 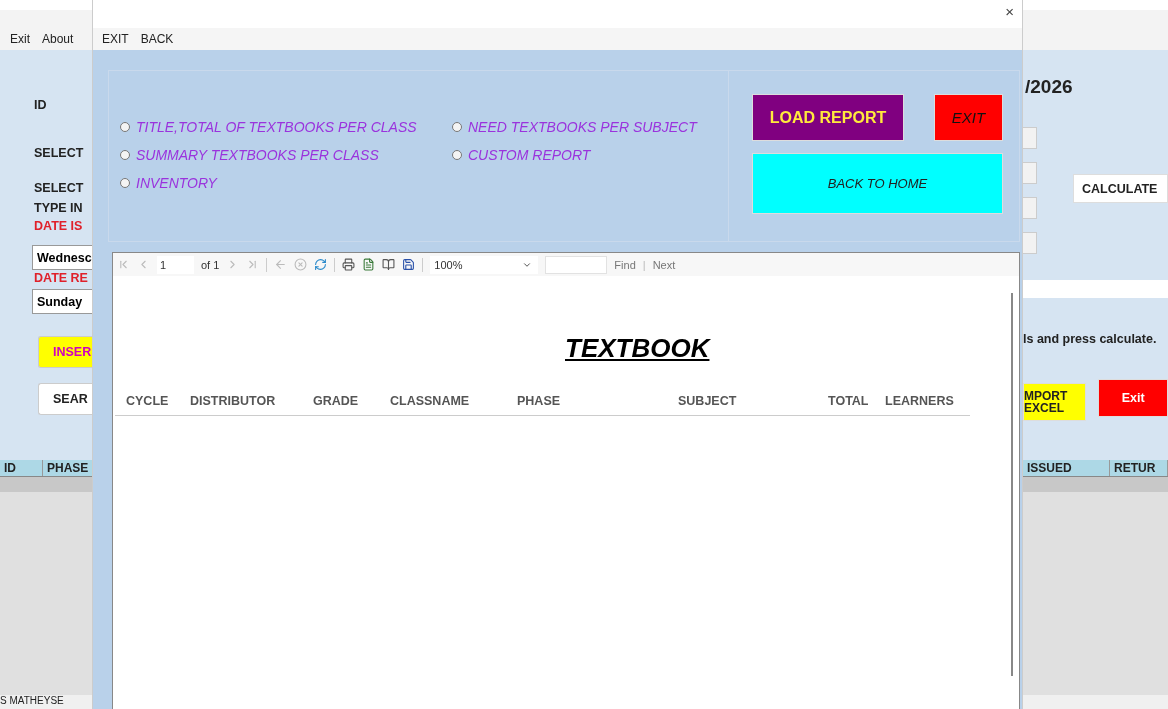 I want to click on menu-item: Exit, so click(x=20, y=41).